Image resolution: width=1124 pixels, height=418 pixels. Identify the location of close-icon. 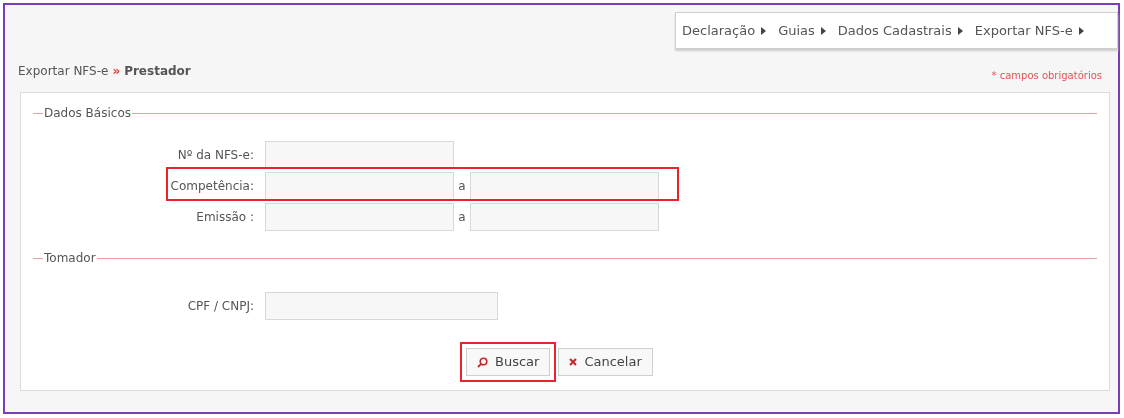
(573, 362).